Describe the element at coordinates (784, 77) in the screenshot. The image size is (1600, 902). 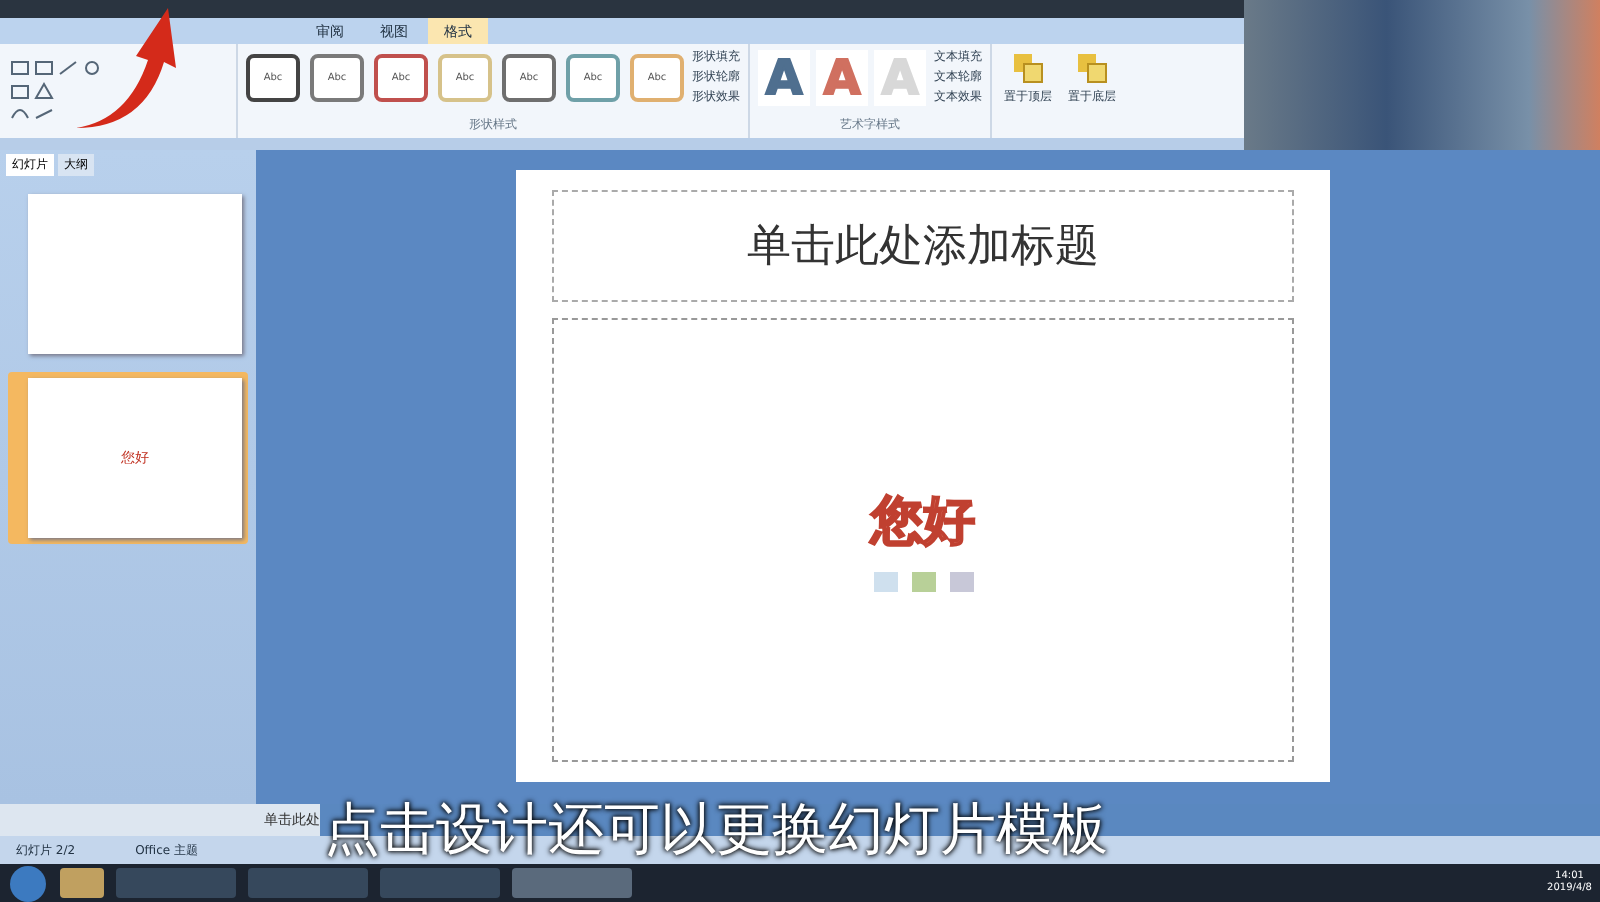
I see `wordart-style: A` at that location.